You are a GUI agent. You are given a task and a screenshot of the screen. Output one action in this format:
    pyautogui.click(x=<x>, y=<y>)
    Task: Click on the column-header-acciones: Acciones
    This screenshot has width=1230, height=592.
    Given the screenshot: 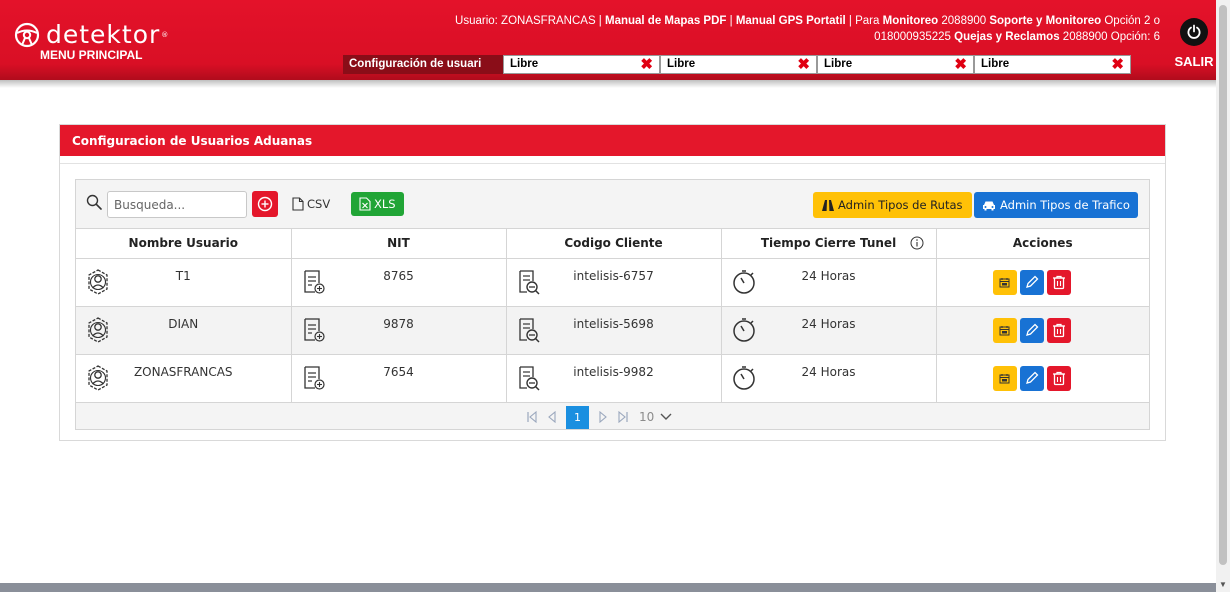 What is the action you would take?
    pyautogui.click(x=1042, y=244)
    